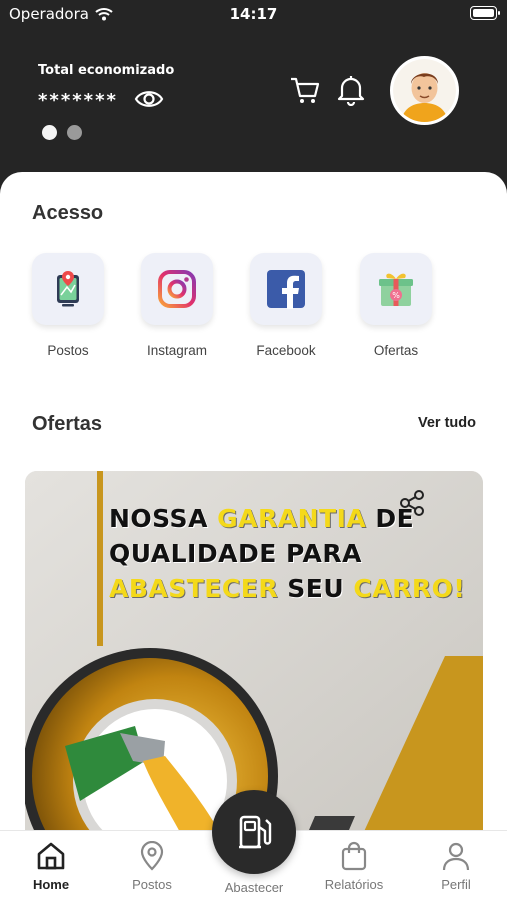 Image resolution: width=507 pixels, height=900 pixels. I want to click on access-item-ofertas: % Ofertas, so click(396, 305).